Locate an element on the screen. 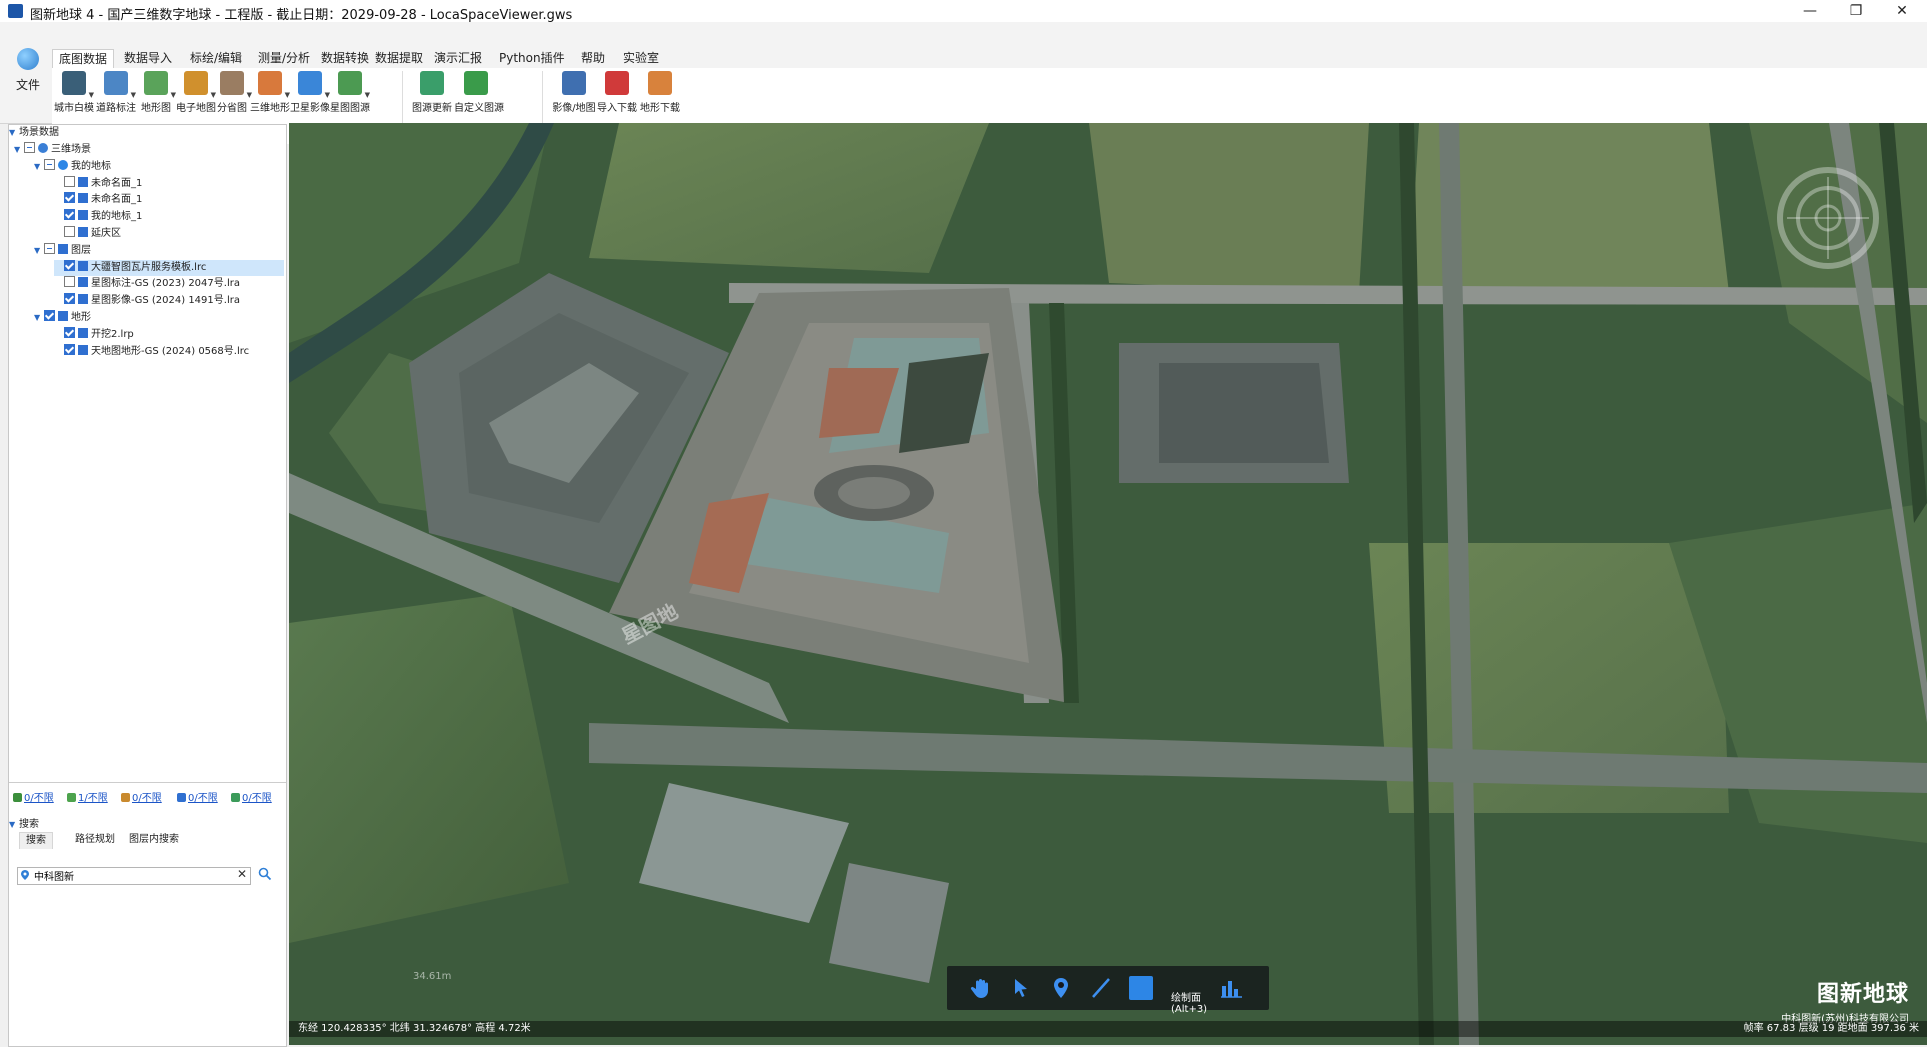 The height and width of the screenshot is (1047, 1927). tree-node: 延庆区 is located at coordinates (169, 234).